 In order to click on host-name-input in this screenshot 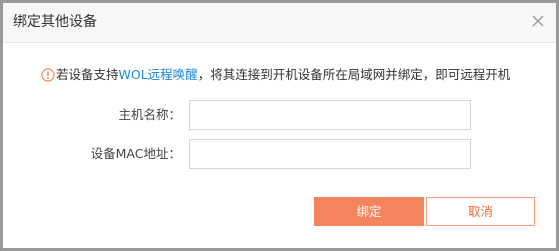, I will do `click(330, 115)`.